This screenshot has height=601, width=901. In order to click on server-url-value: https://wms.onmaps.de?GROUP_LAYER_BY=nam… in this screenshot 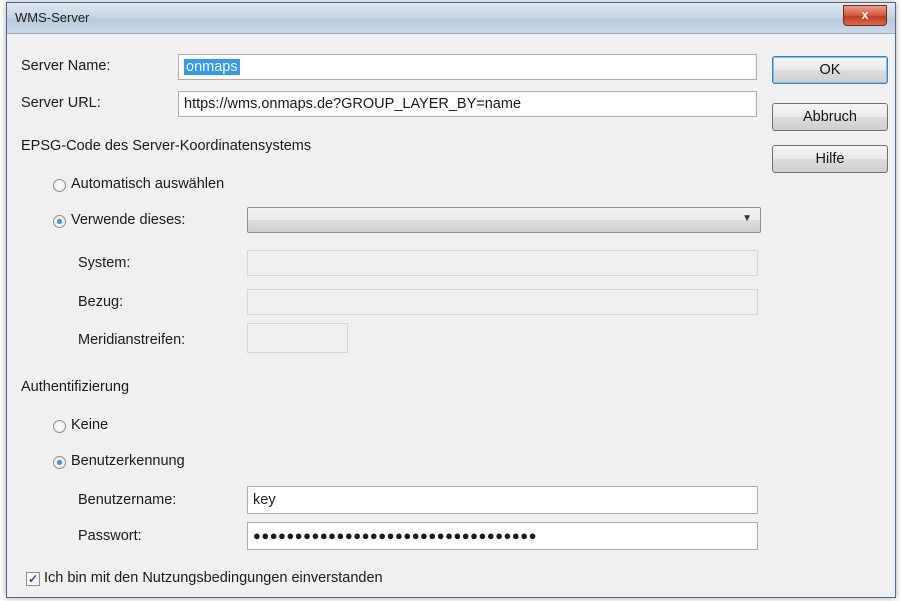, I will do `click(353, 104)`.